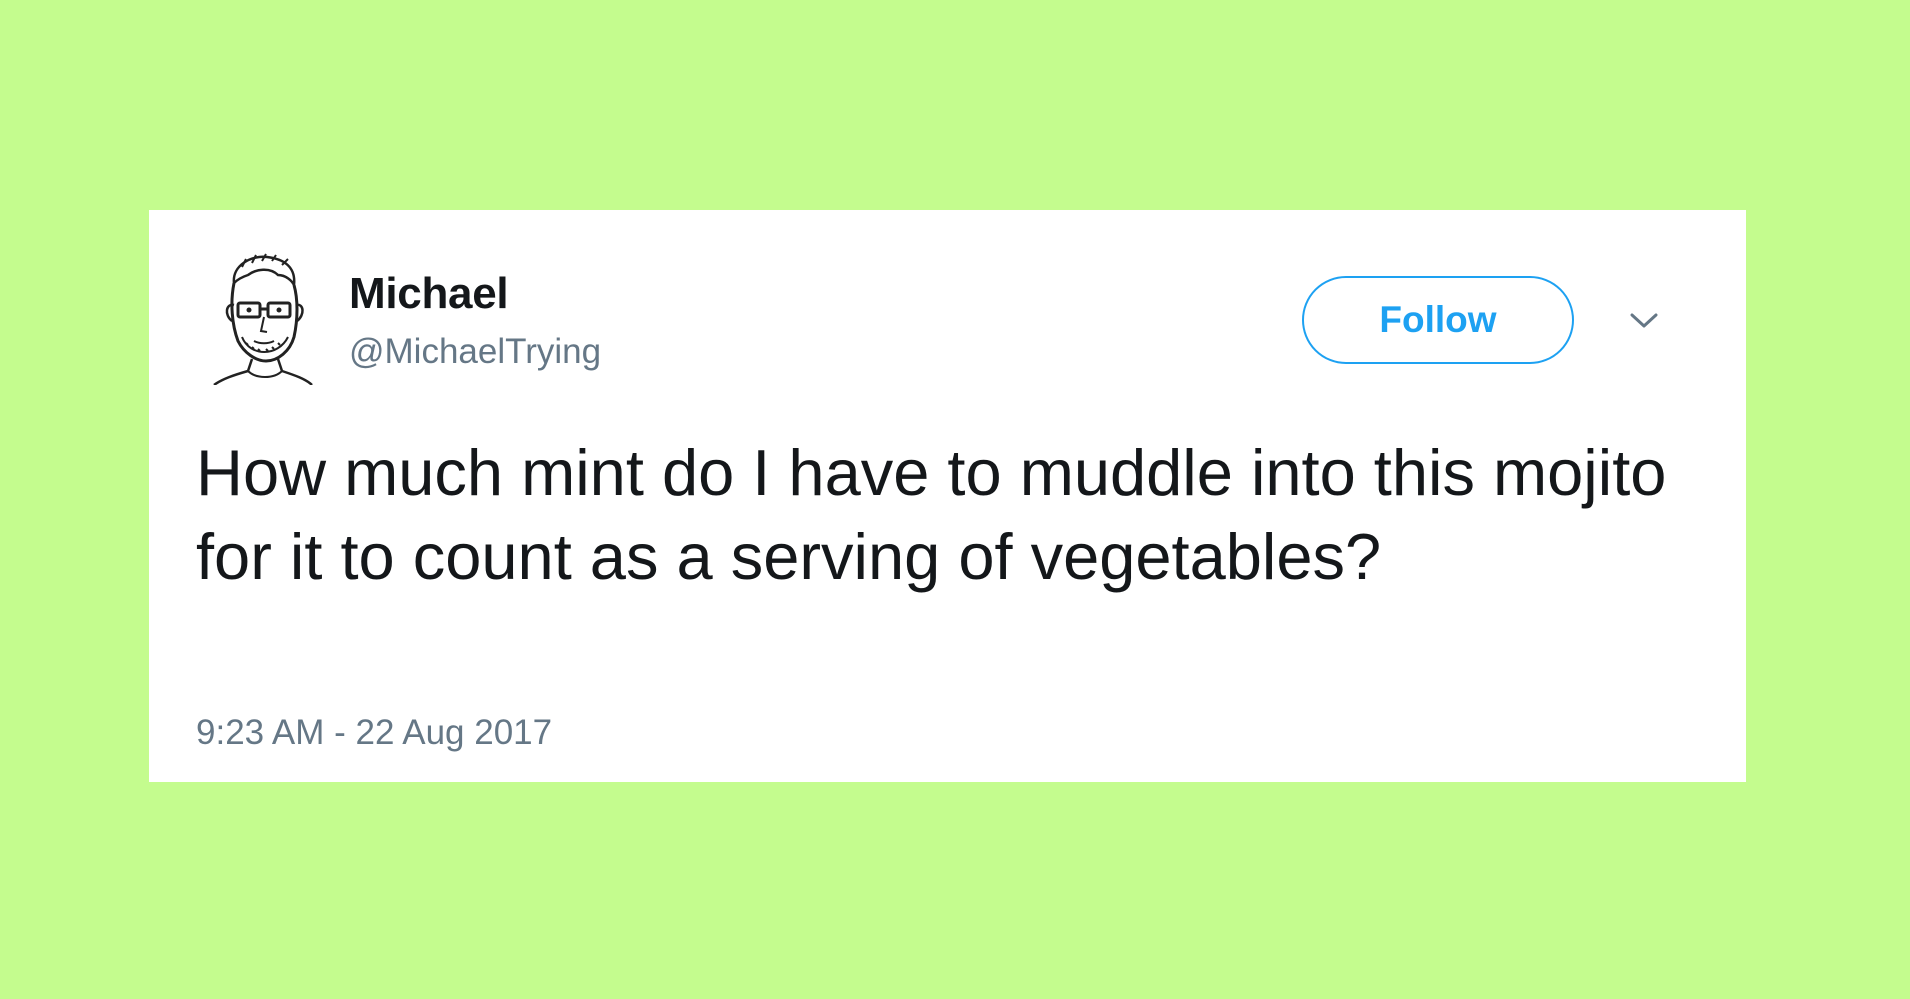  I want to click on author-name: Michael, so click(429, 294).